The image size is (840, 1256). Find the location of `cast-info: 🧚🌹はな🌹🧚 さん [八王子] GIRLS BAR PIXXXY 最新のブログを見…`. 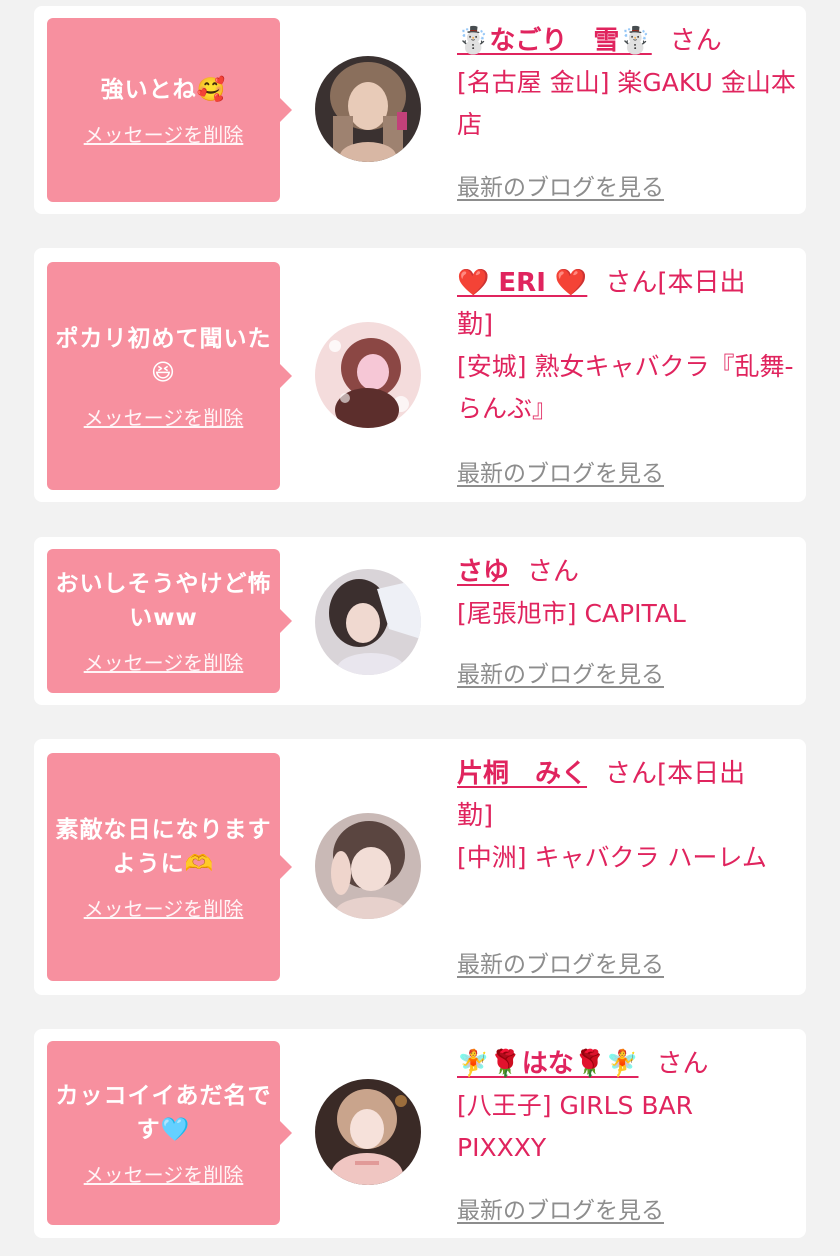

cast-info: 🧚🌹はな🌹🧚 さん [八王子] GIRLS BAR PIXXXY 最新のブログを見… is located at coordinates (627, 1133).